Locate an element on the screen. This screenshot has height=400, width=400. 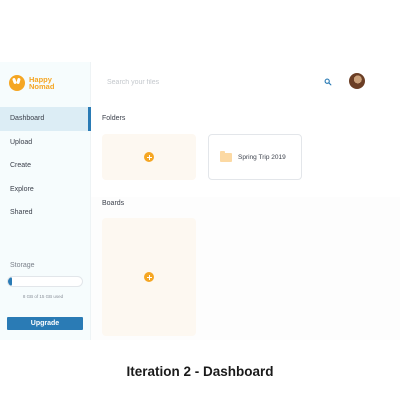
add-folder-button is located at coordinates (149, 157).